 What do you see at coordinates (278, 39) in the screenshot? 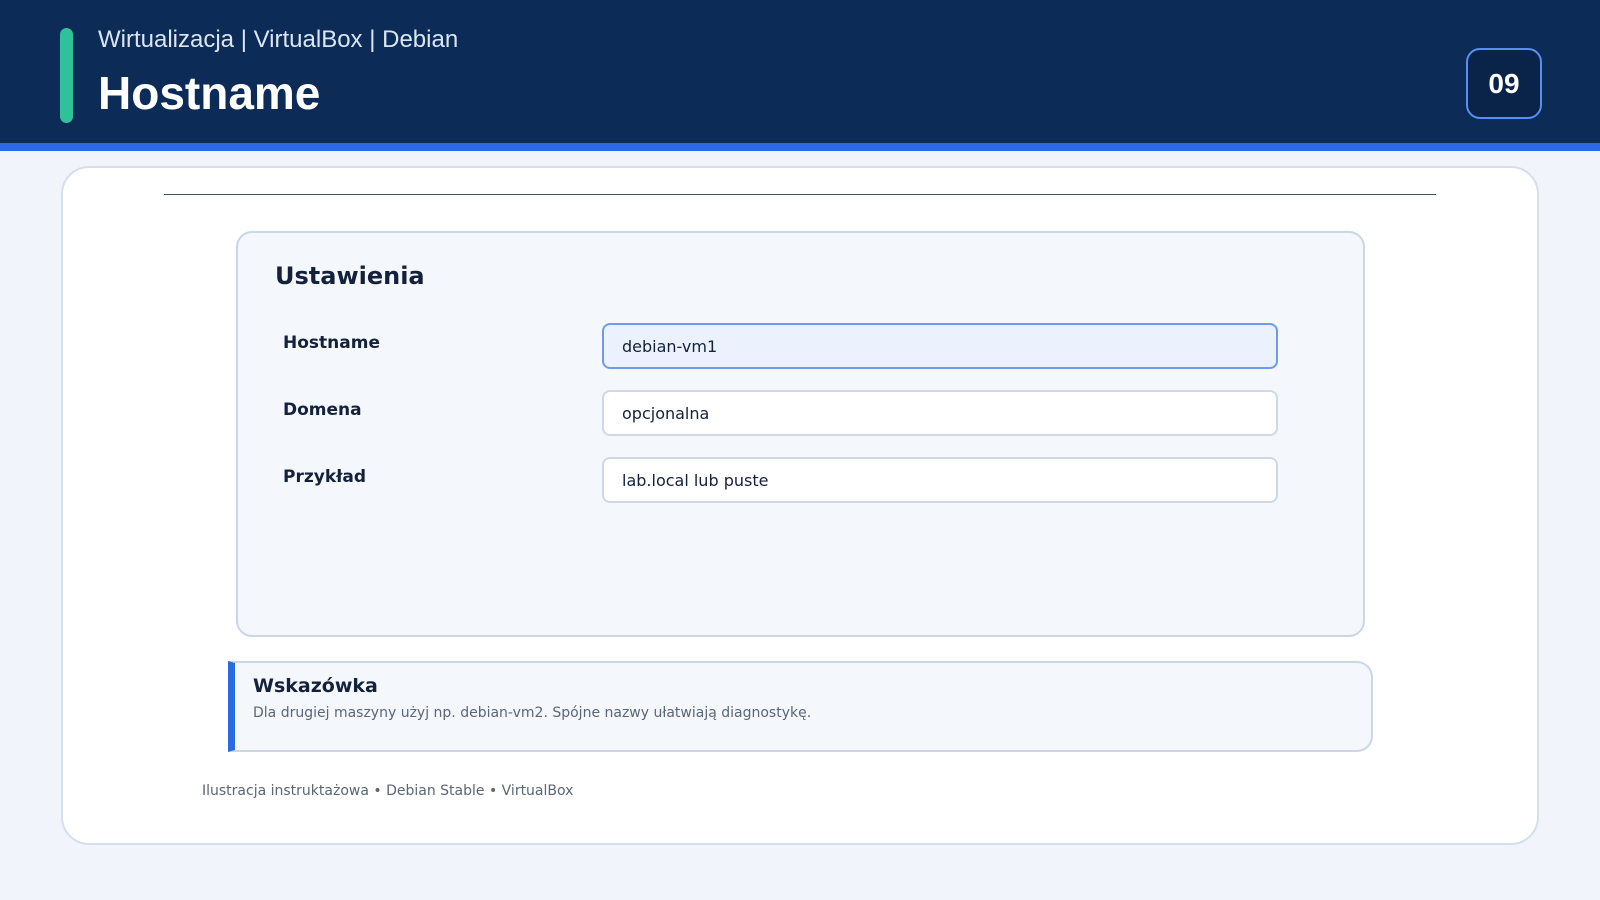
I see `page-subtitle: Wirtualizacja | VirtualBox | Debian` at bounding box center [278, 39].